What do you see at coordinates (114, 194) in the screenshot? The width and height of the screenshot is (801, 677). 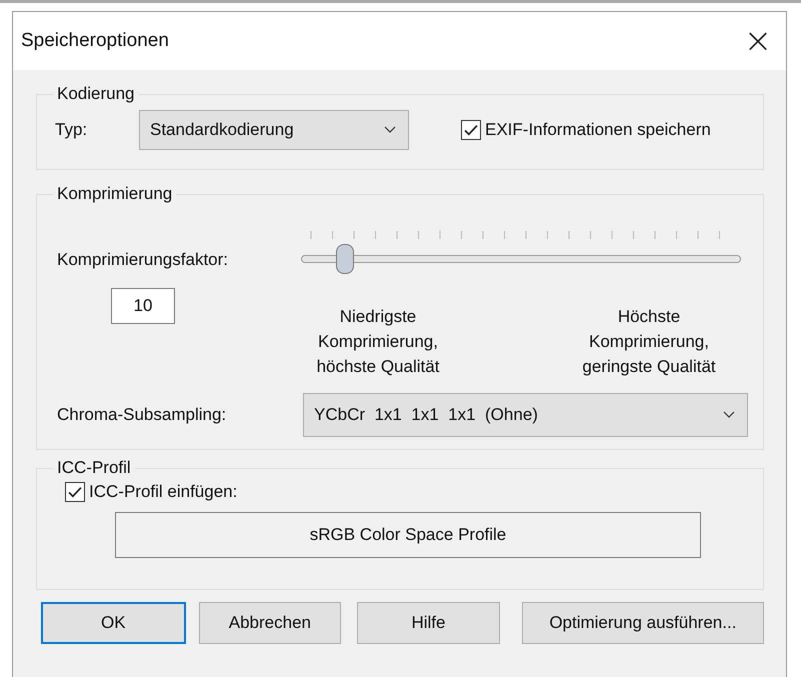 I see `group-legend: Komprimierung` at bounding box center [114, 194].